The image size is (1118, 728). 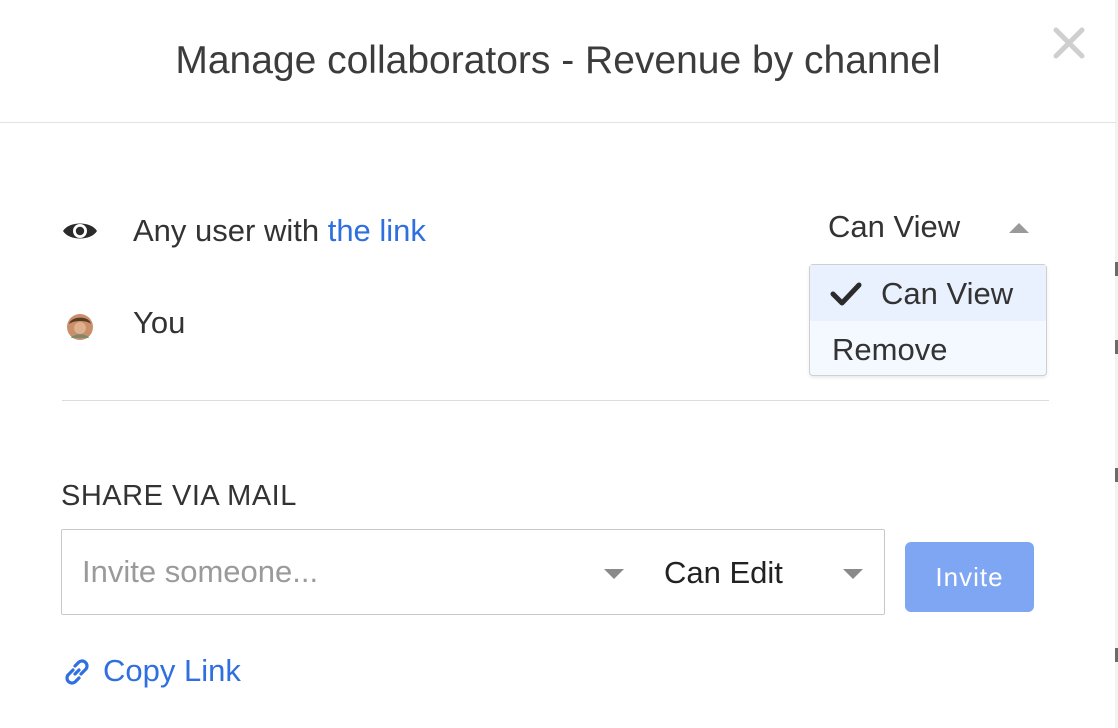 What do you see at coordinates (77, 672) in the screenshot?
I see `link-icon` at bounding box center [77, 672].